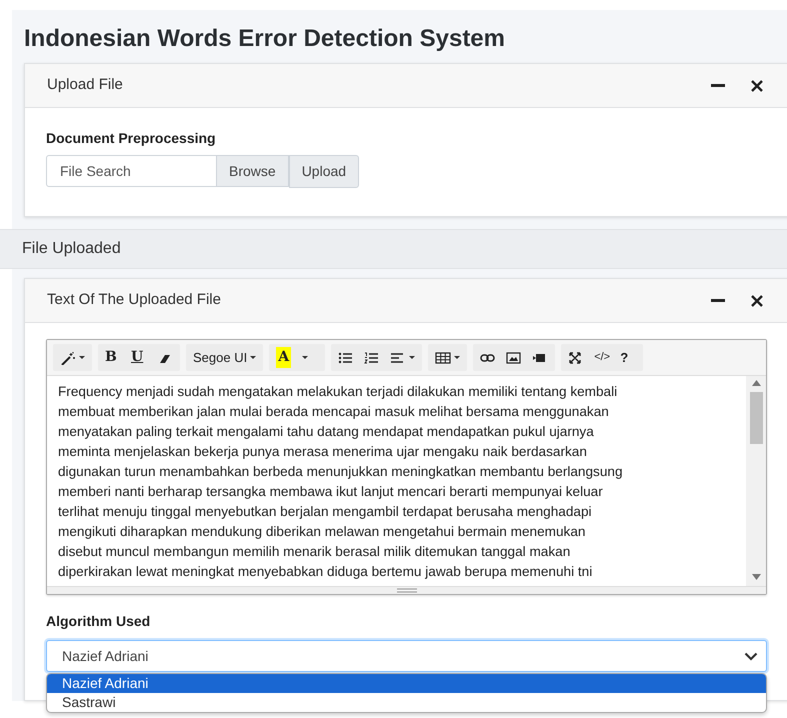  What do you see at coordinates (751, 656) in the screenshot?
I see `chevron-down-icon` at bounding box center [751, 656].